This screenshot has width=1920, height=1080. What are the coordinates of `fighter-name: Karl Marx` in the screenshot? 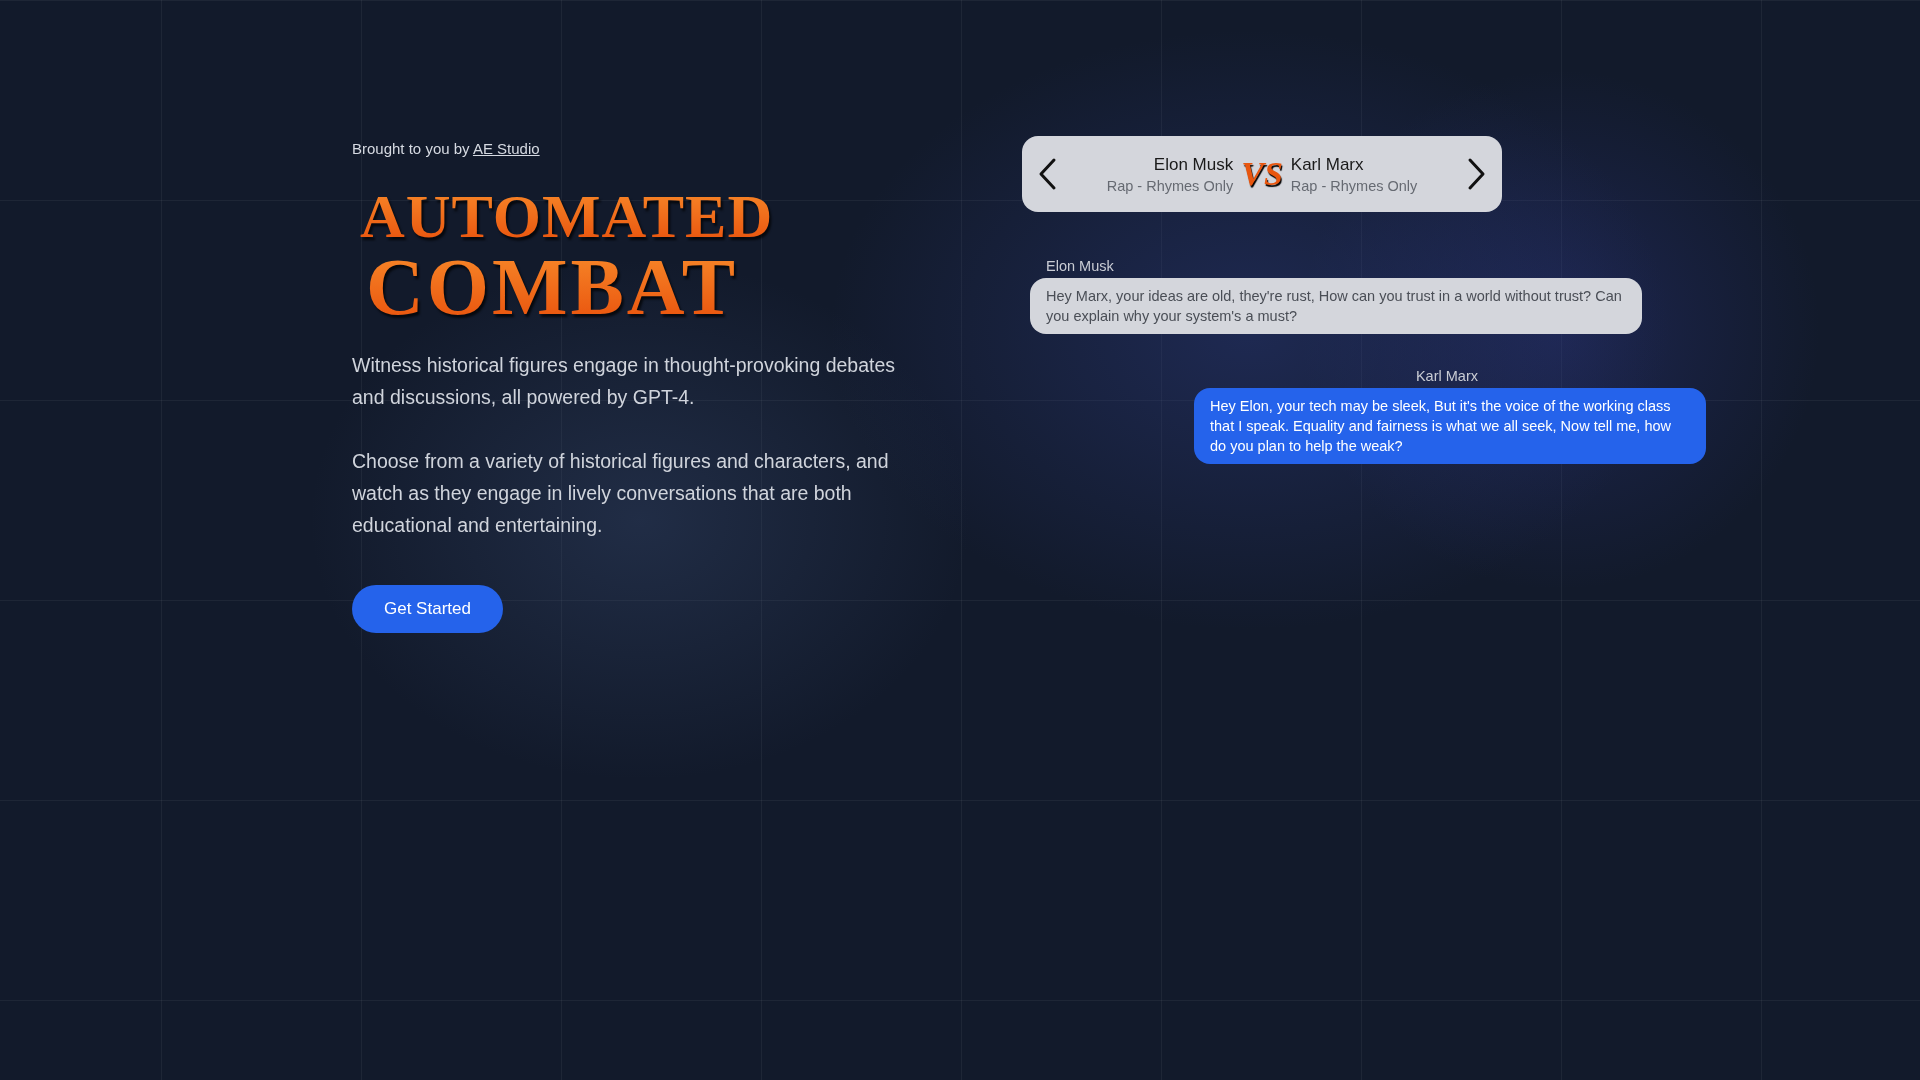 It's located at (1327, 164).